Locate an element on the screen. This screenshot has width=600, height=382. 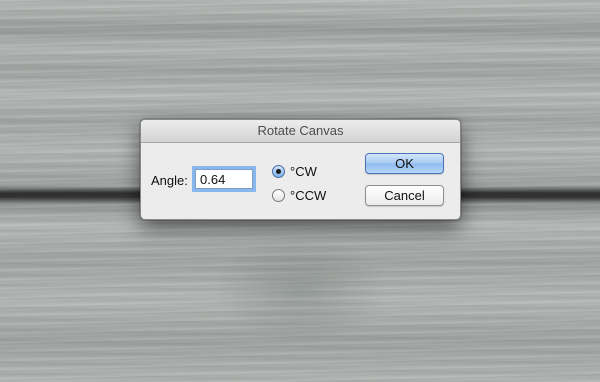
radio-unchecked-icon is located at coordinates (278, 195).